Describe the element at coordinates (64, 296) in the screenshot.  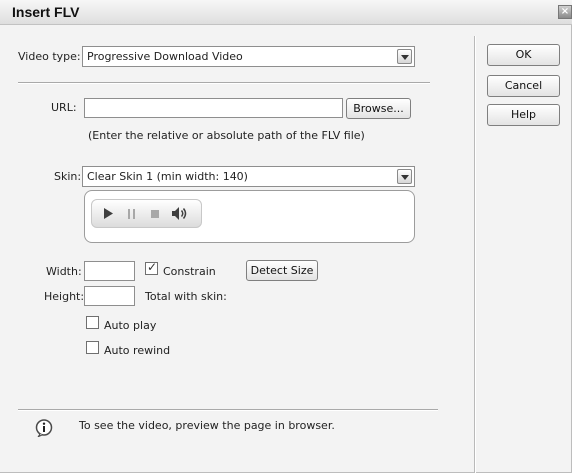
I see `height-label: Height:` at that location.